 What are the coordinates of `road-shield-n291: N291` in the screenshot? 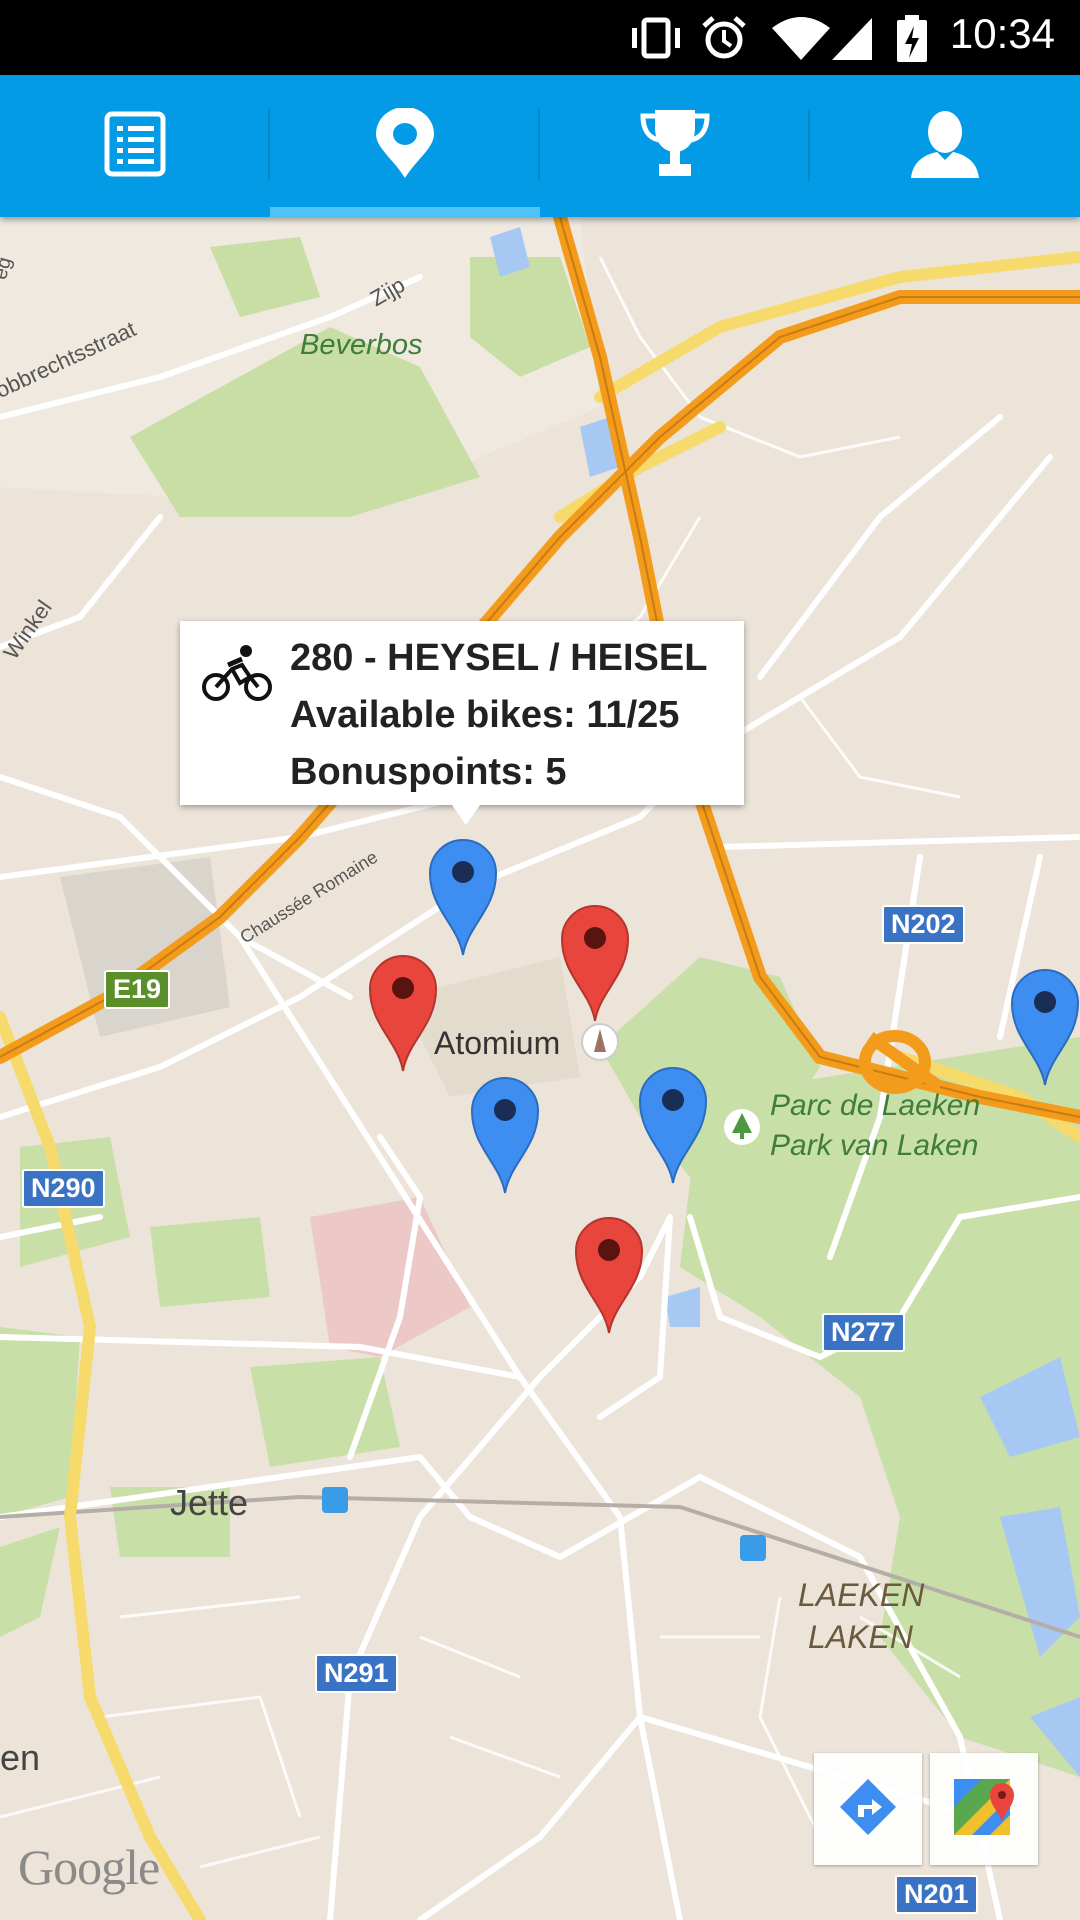 It's located at (356, 1673).